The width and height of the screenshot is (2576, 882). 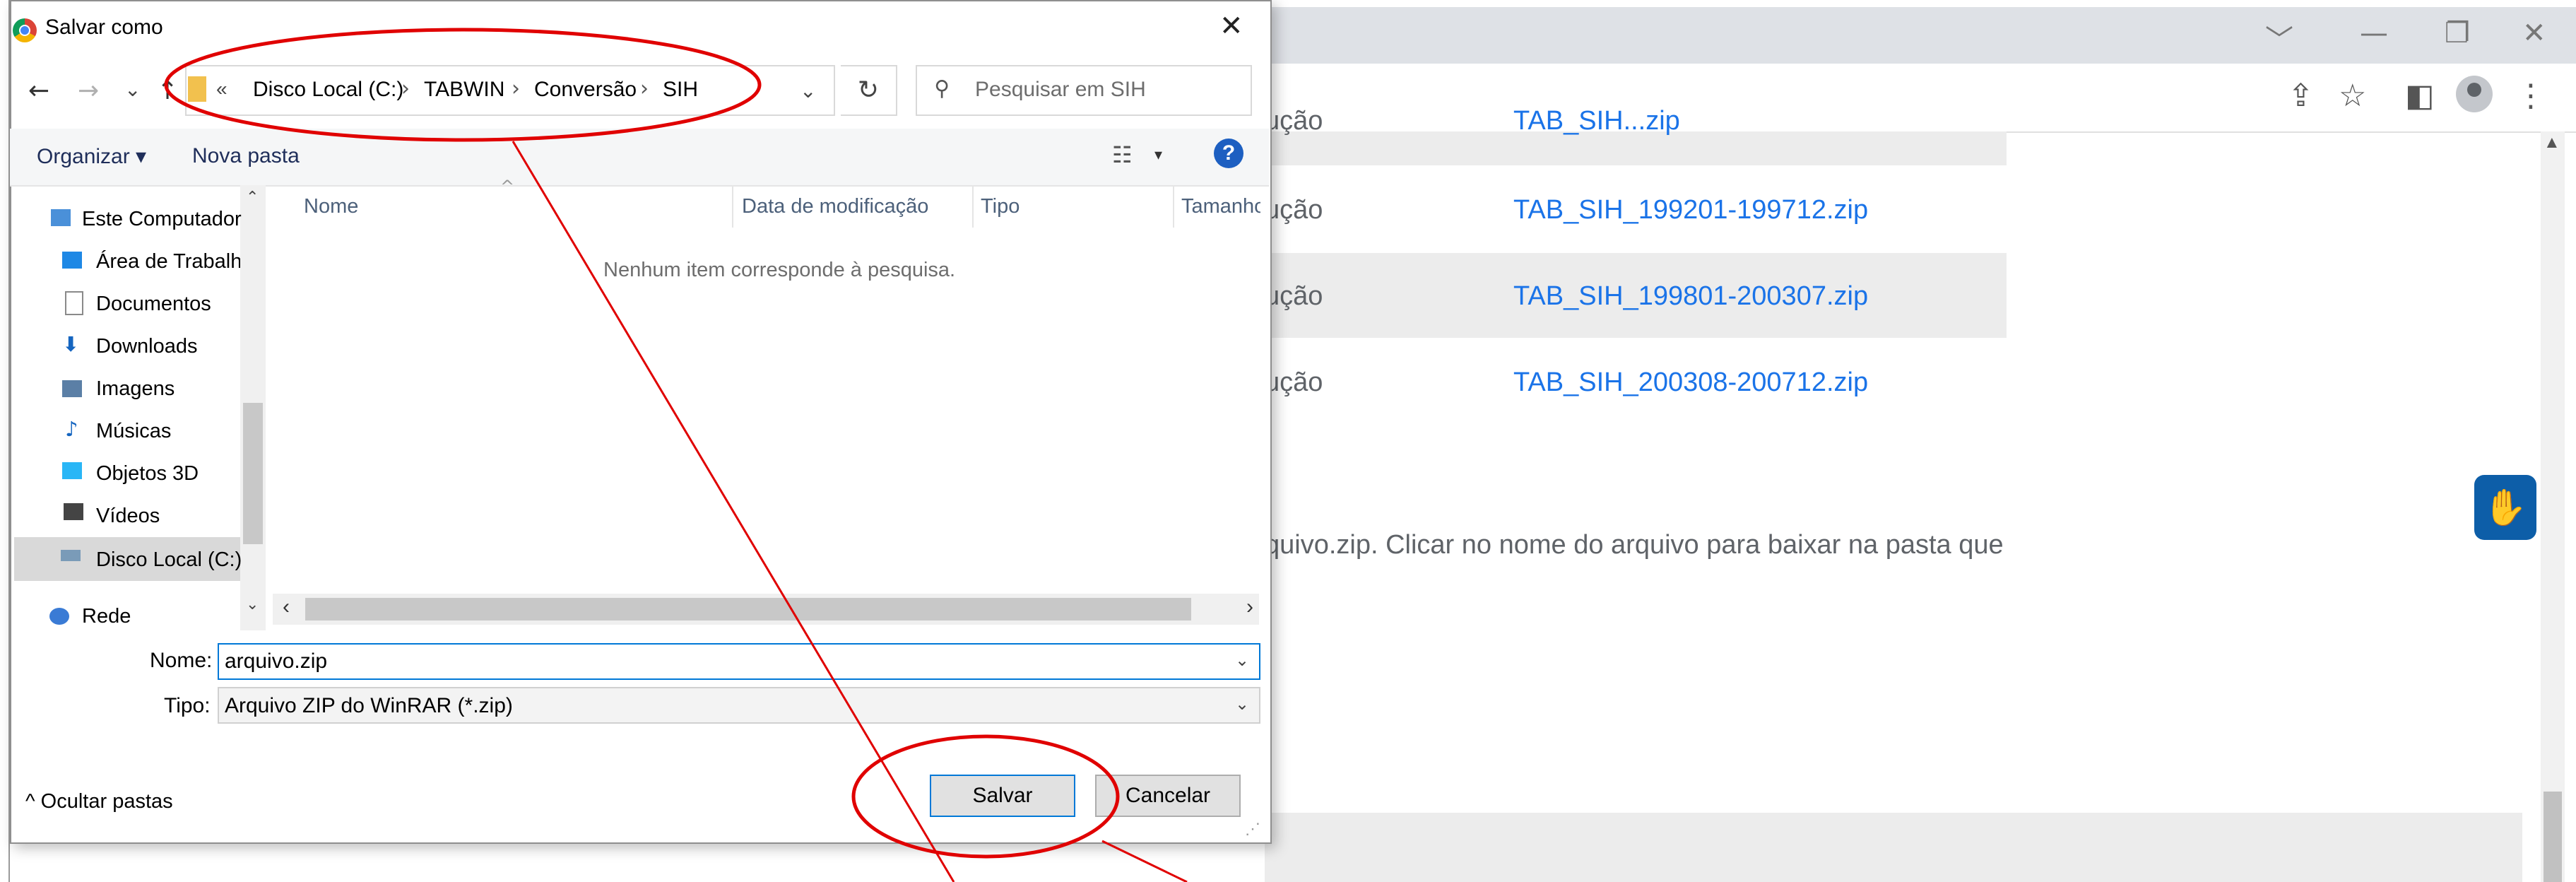 What do you see at coordinates (2534, 33) in the screenshot?
I see `window-close-icon: ✕` at bounding box center [2534, 33].